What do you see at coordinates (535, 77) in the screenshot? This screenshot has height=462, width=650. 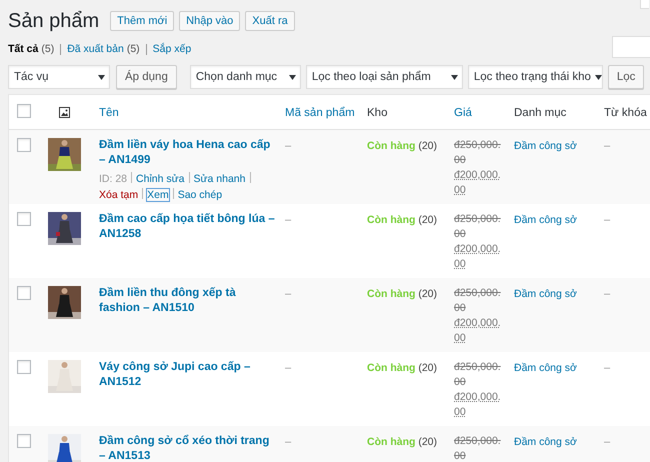 I see `filter-select: Lọc theo trạng thái kho` at bounding box center [535, 77].